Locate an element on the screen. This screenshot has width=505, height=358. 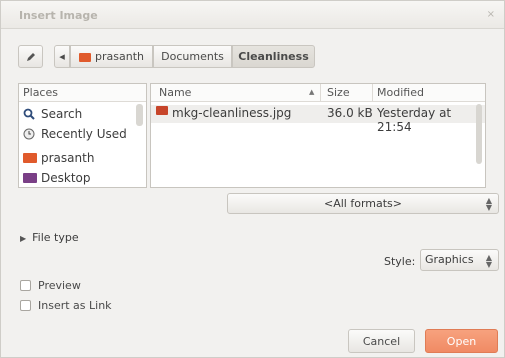
file-size: 36.0 kB is located at coordinates (350, 113).